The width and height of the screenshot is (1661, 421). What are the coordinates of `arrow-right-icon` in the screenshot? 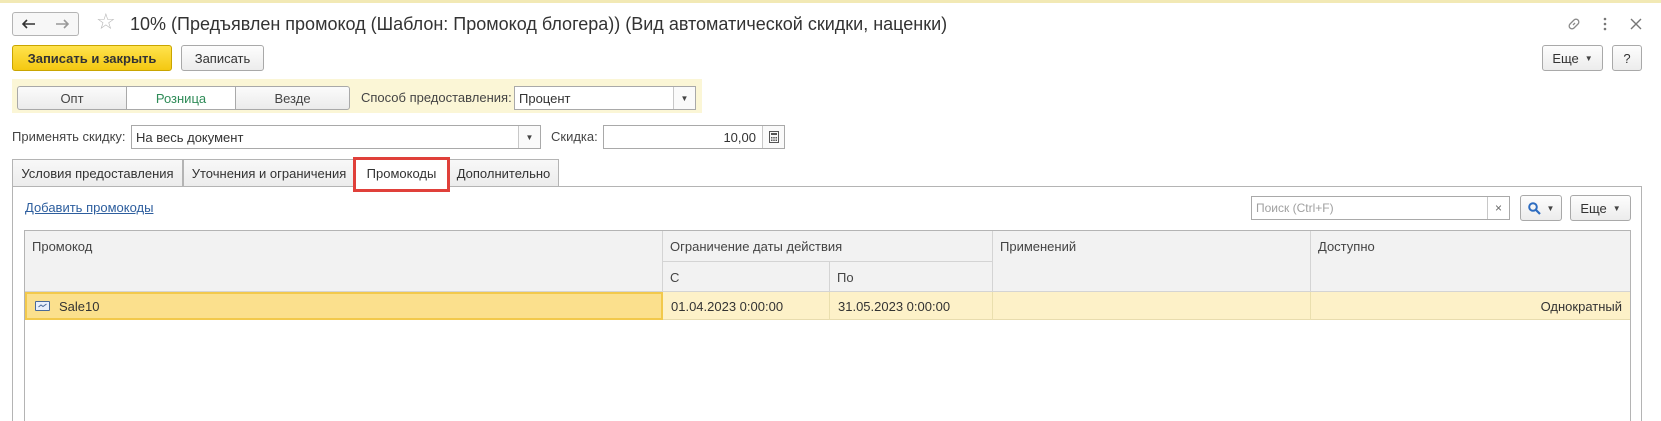 It's located at (62, 24).